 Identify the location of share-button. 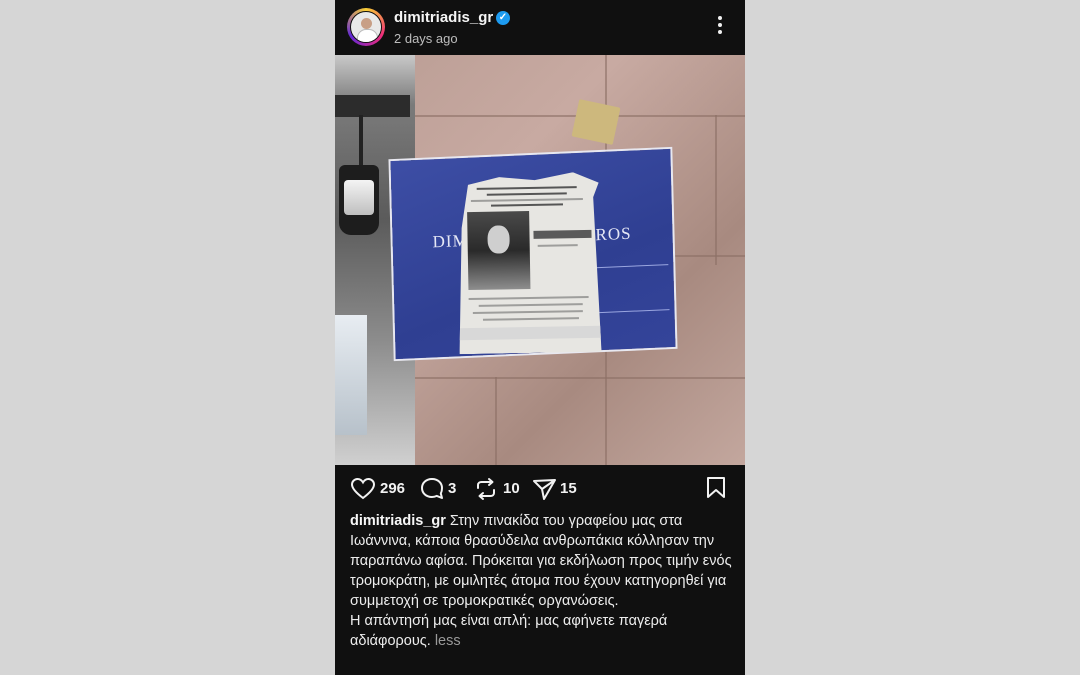
(545, 488).